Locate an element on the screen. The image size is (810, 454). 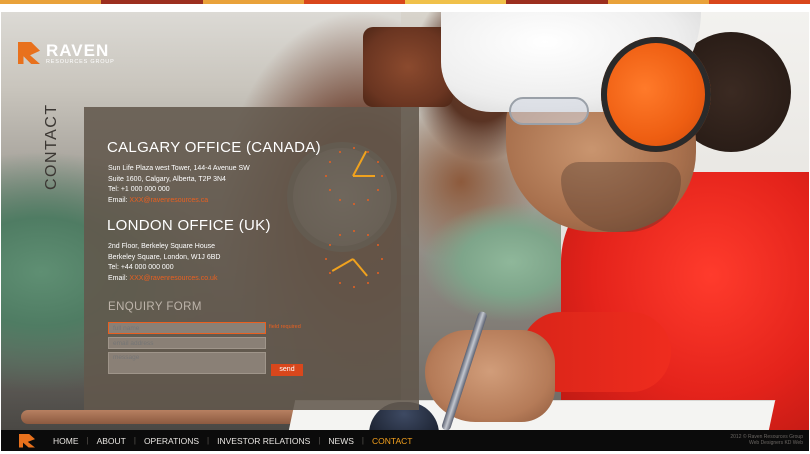
calgary-email-row: Email: XXX@ravenresources.ca is located at coordinates (179, 201).